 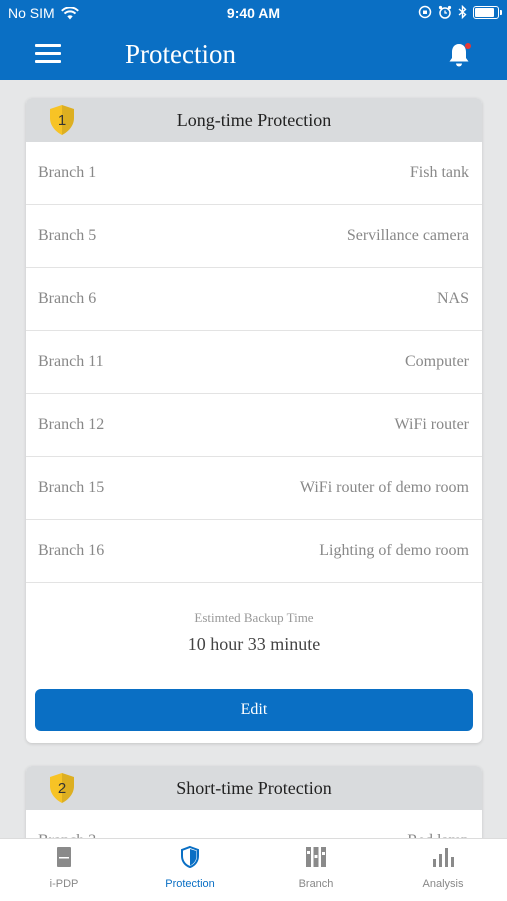 What do you see at coordinates (316, 870) in the screenshot?
I see `tab-branch: Branch` at bounding box center [316, 870].